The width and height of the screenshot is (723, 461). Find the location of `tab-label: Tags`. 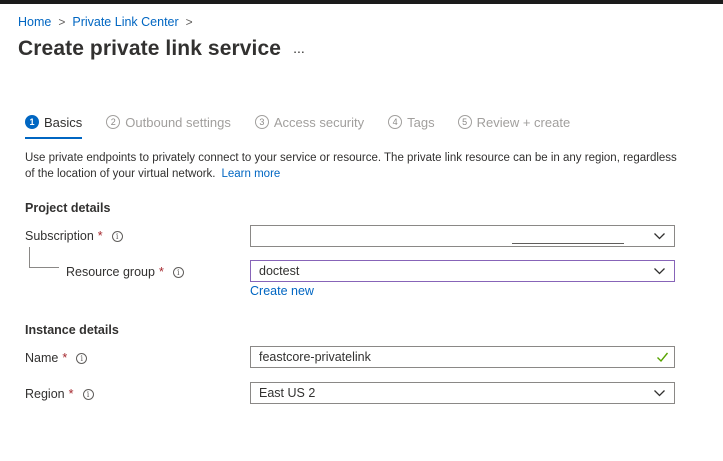

tab-label: Tags is located at coordinates (421, 122).